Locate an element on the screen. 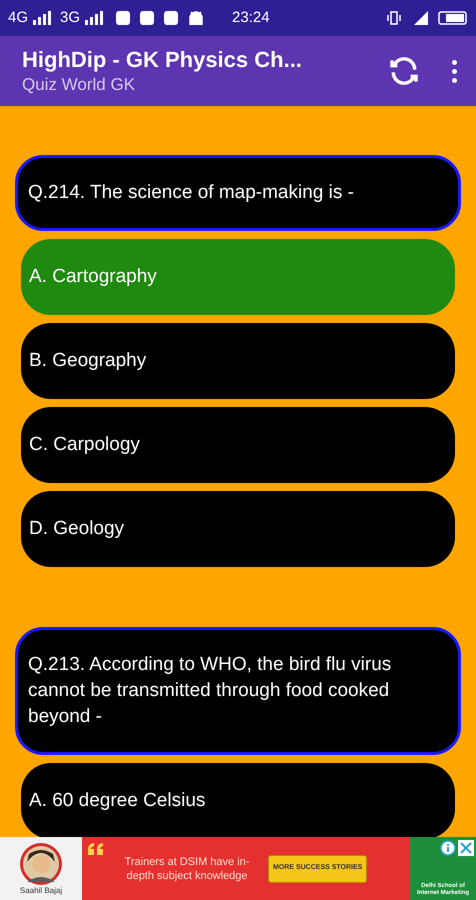 The height and width of the screenshot is (900, 476). network-label: 4G is located at coordinates (18, 18).